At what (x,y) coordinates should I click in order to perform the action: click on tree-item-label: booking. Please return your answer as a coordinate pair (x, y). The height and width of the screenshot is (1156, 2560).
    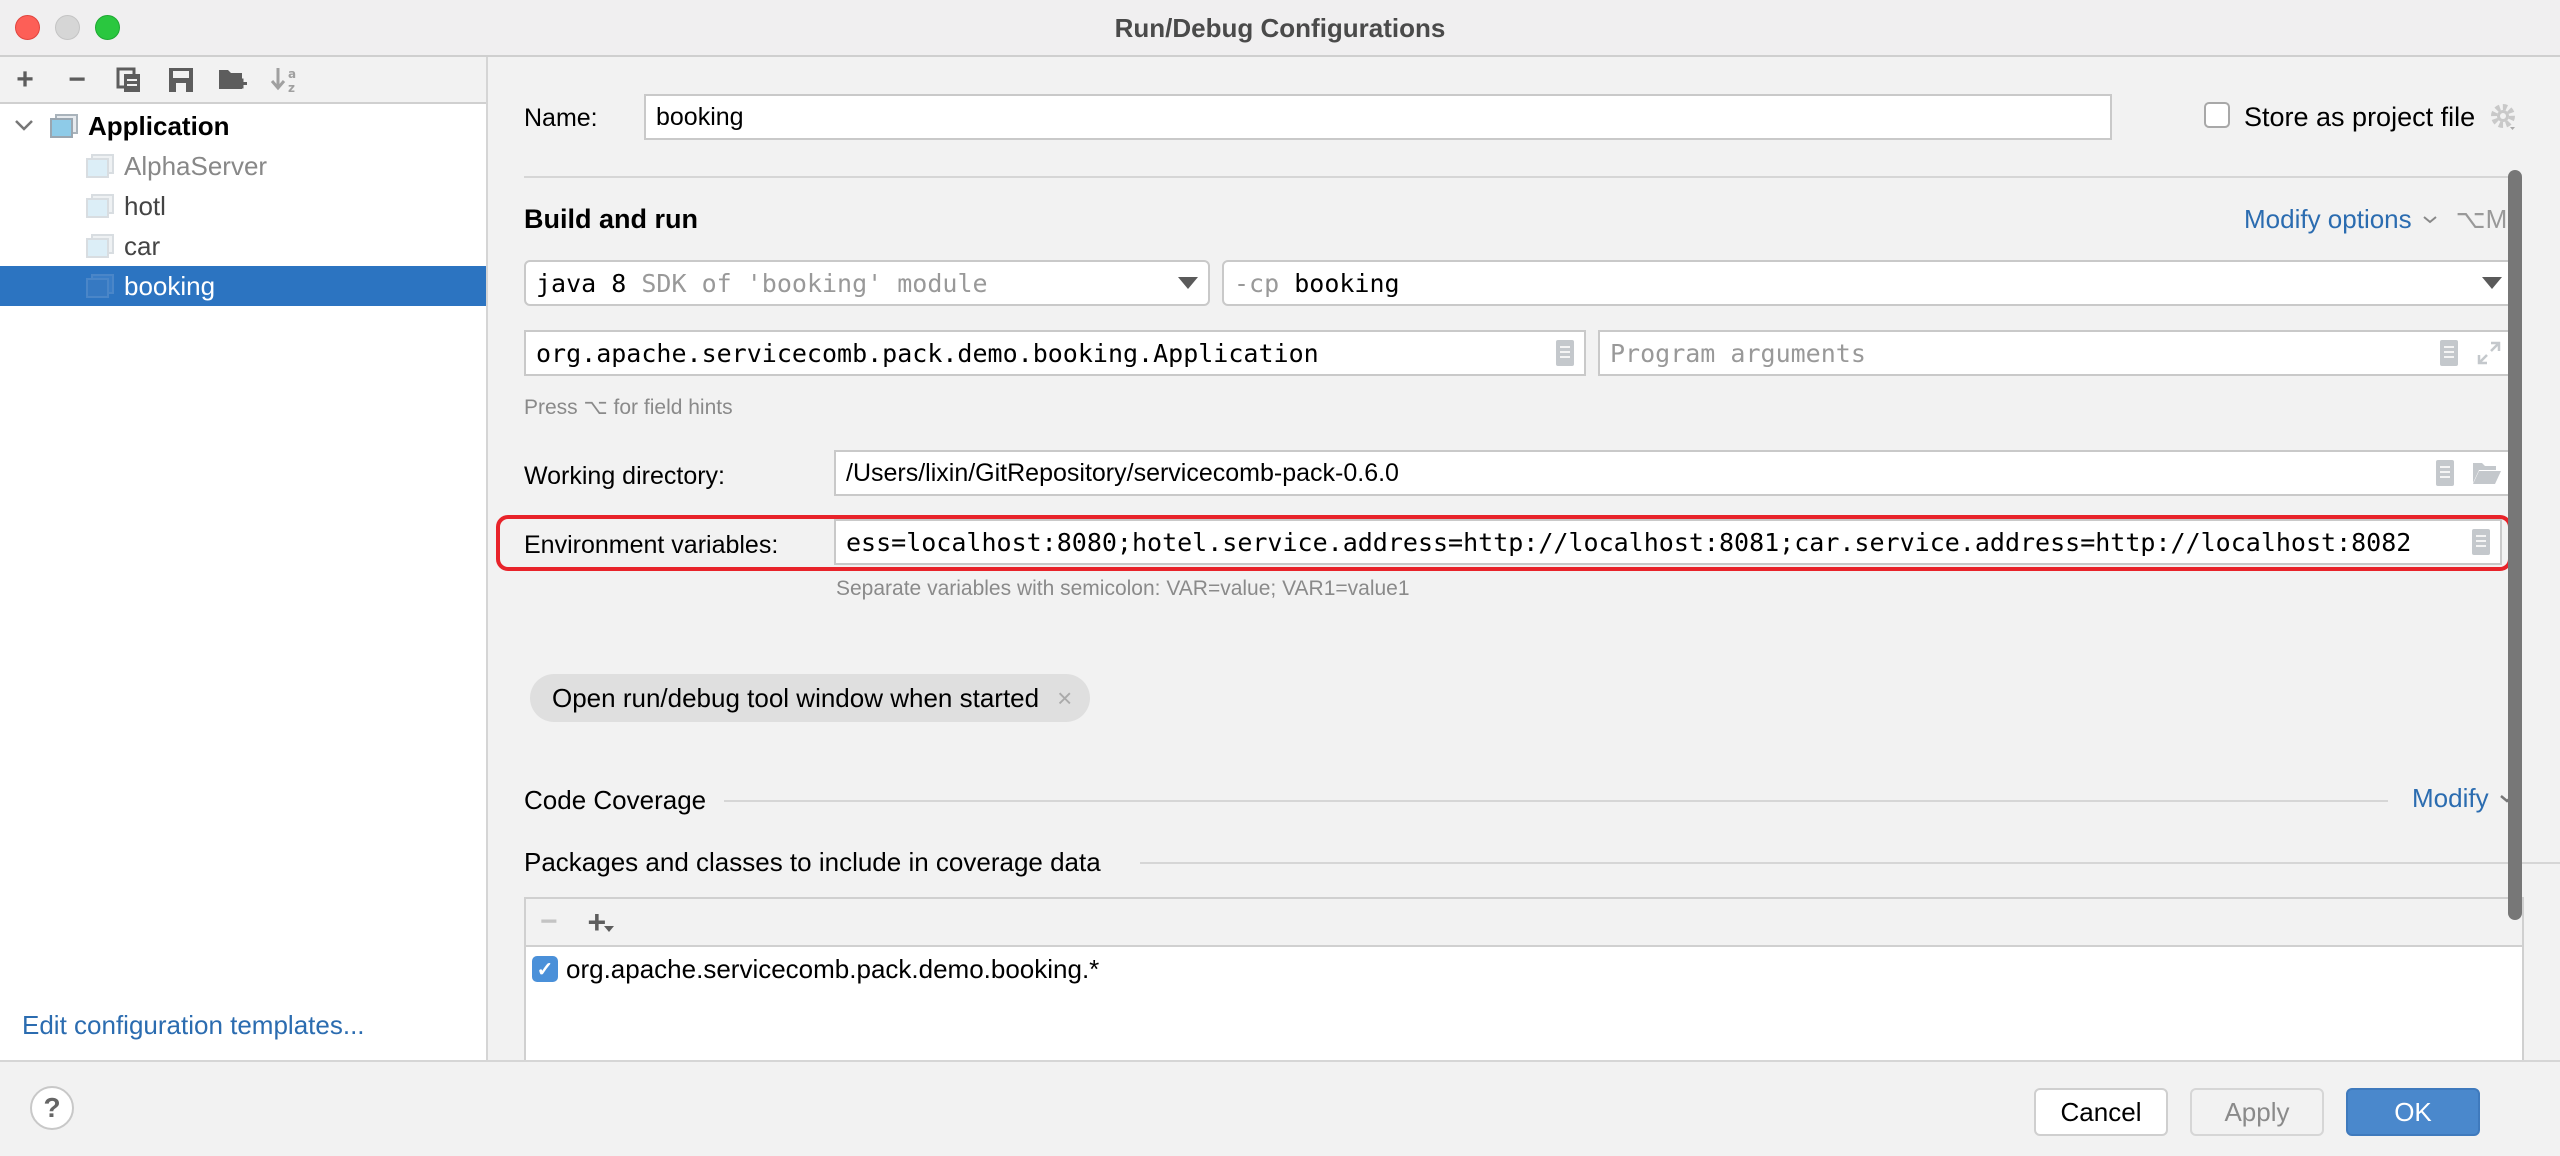
    Looking at the image, I should click on (170, 285).